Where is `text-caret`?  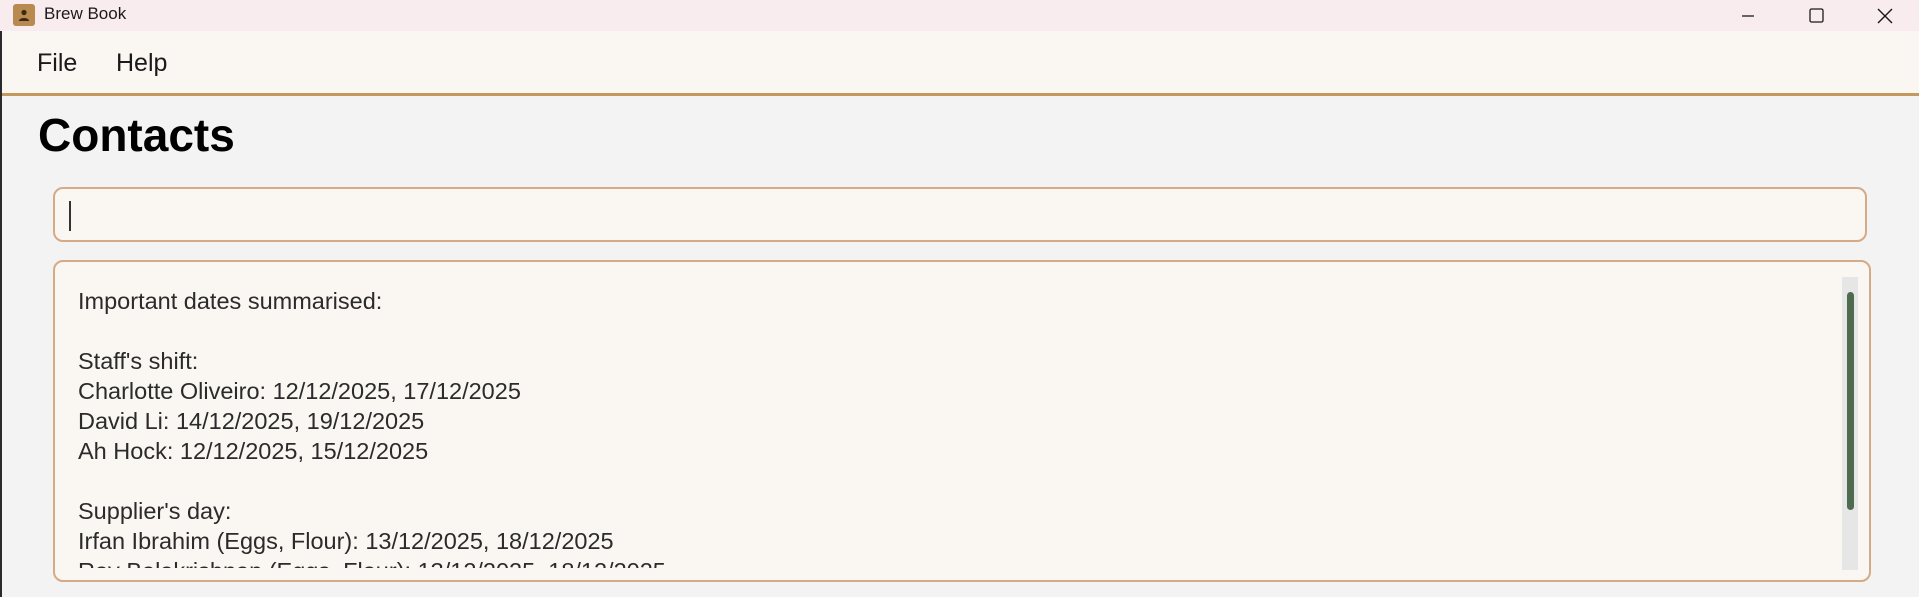
text-caret is located at coordinates (70, 216).